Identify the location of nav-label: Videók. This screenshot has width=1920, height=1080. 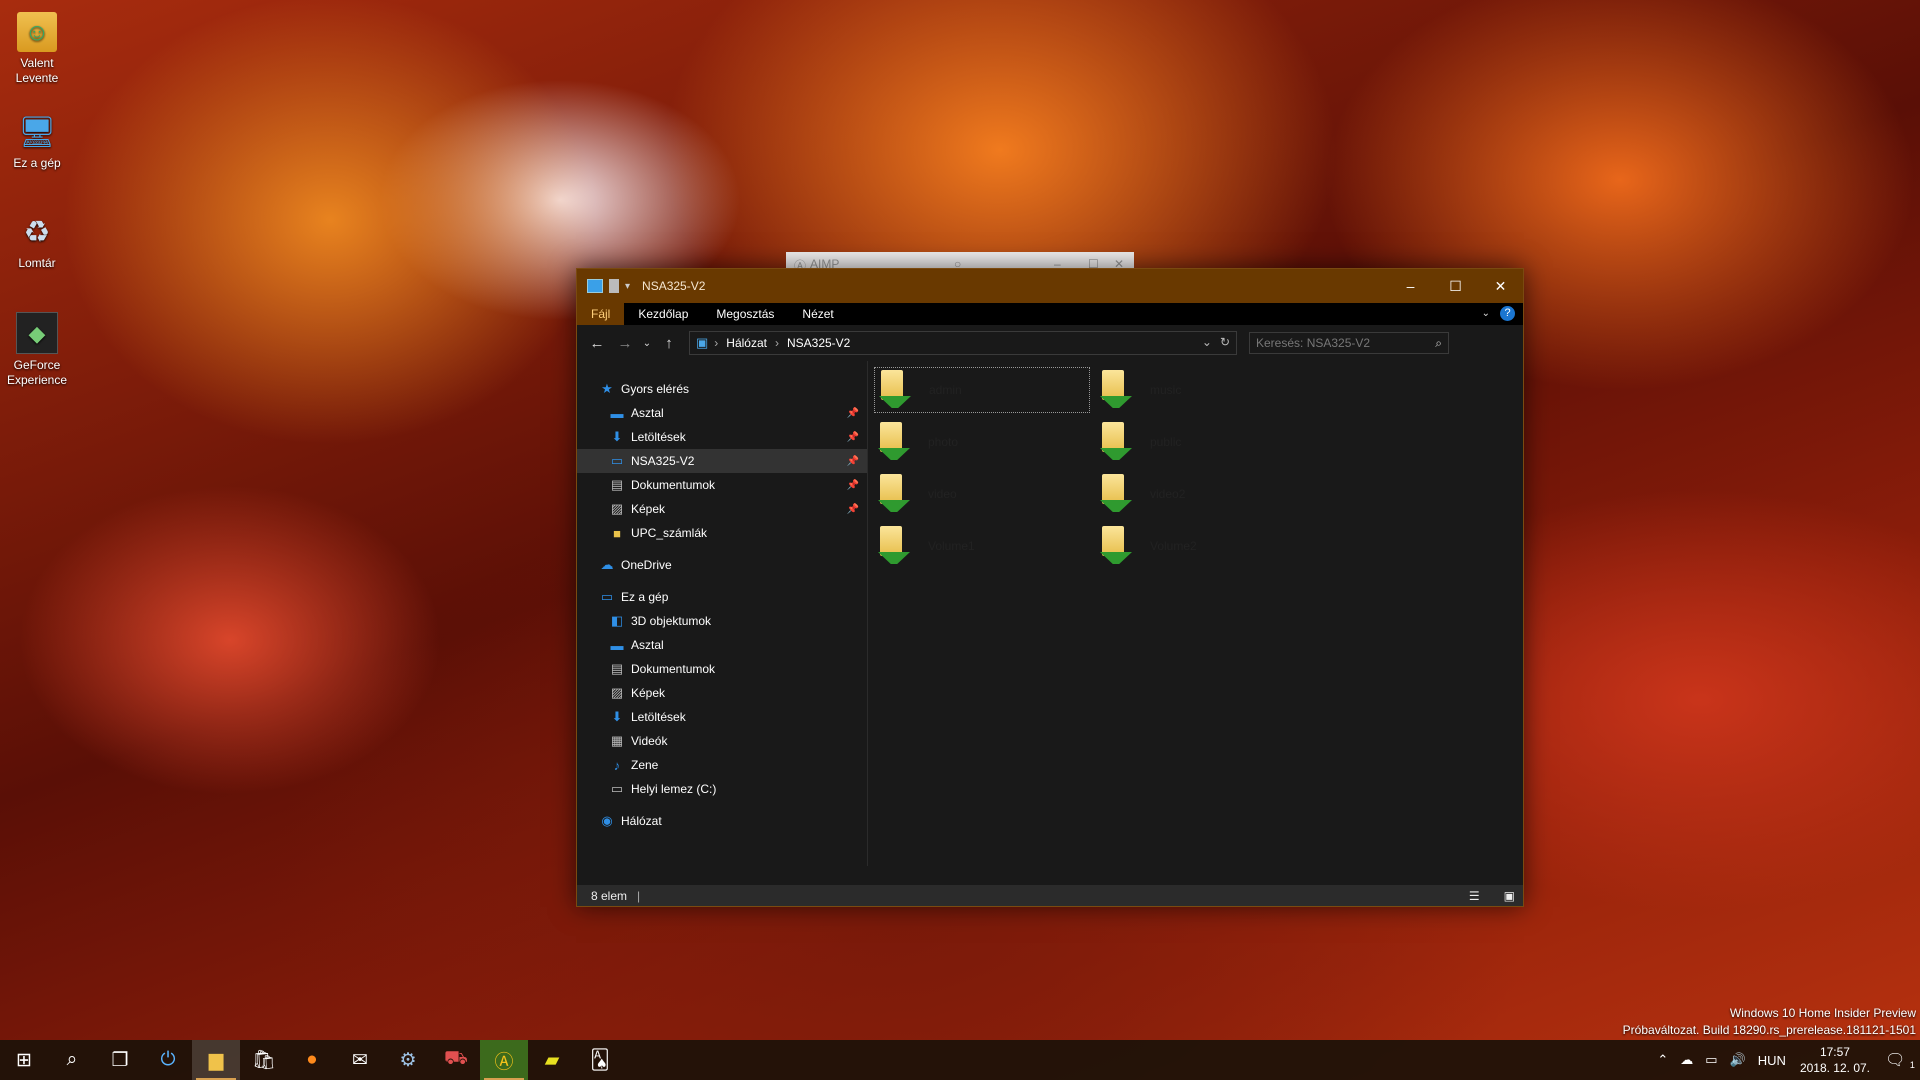
(649, 741).